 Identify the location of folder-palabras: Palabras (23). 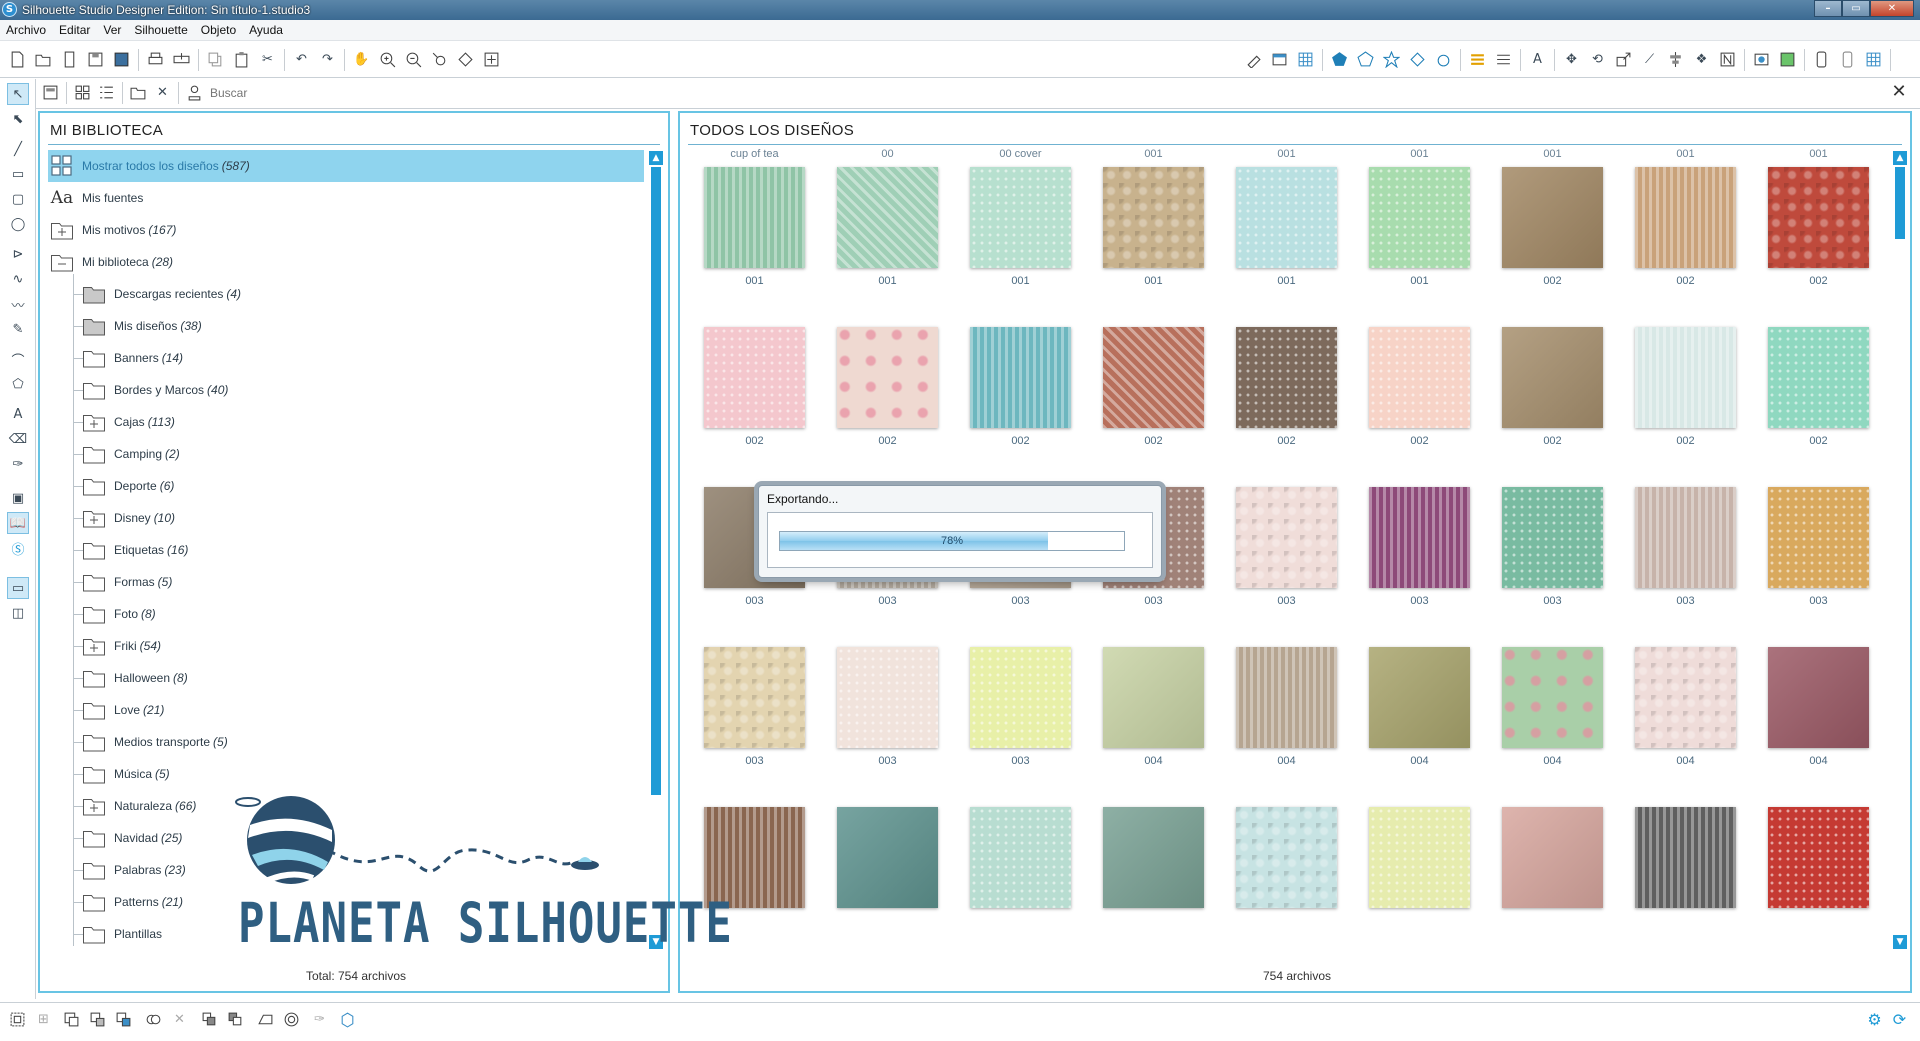
(360, 870).